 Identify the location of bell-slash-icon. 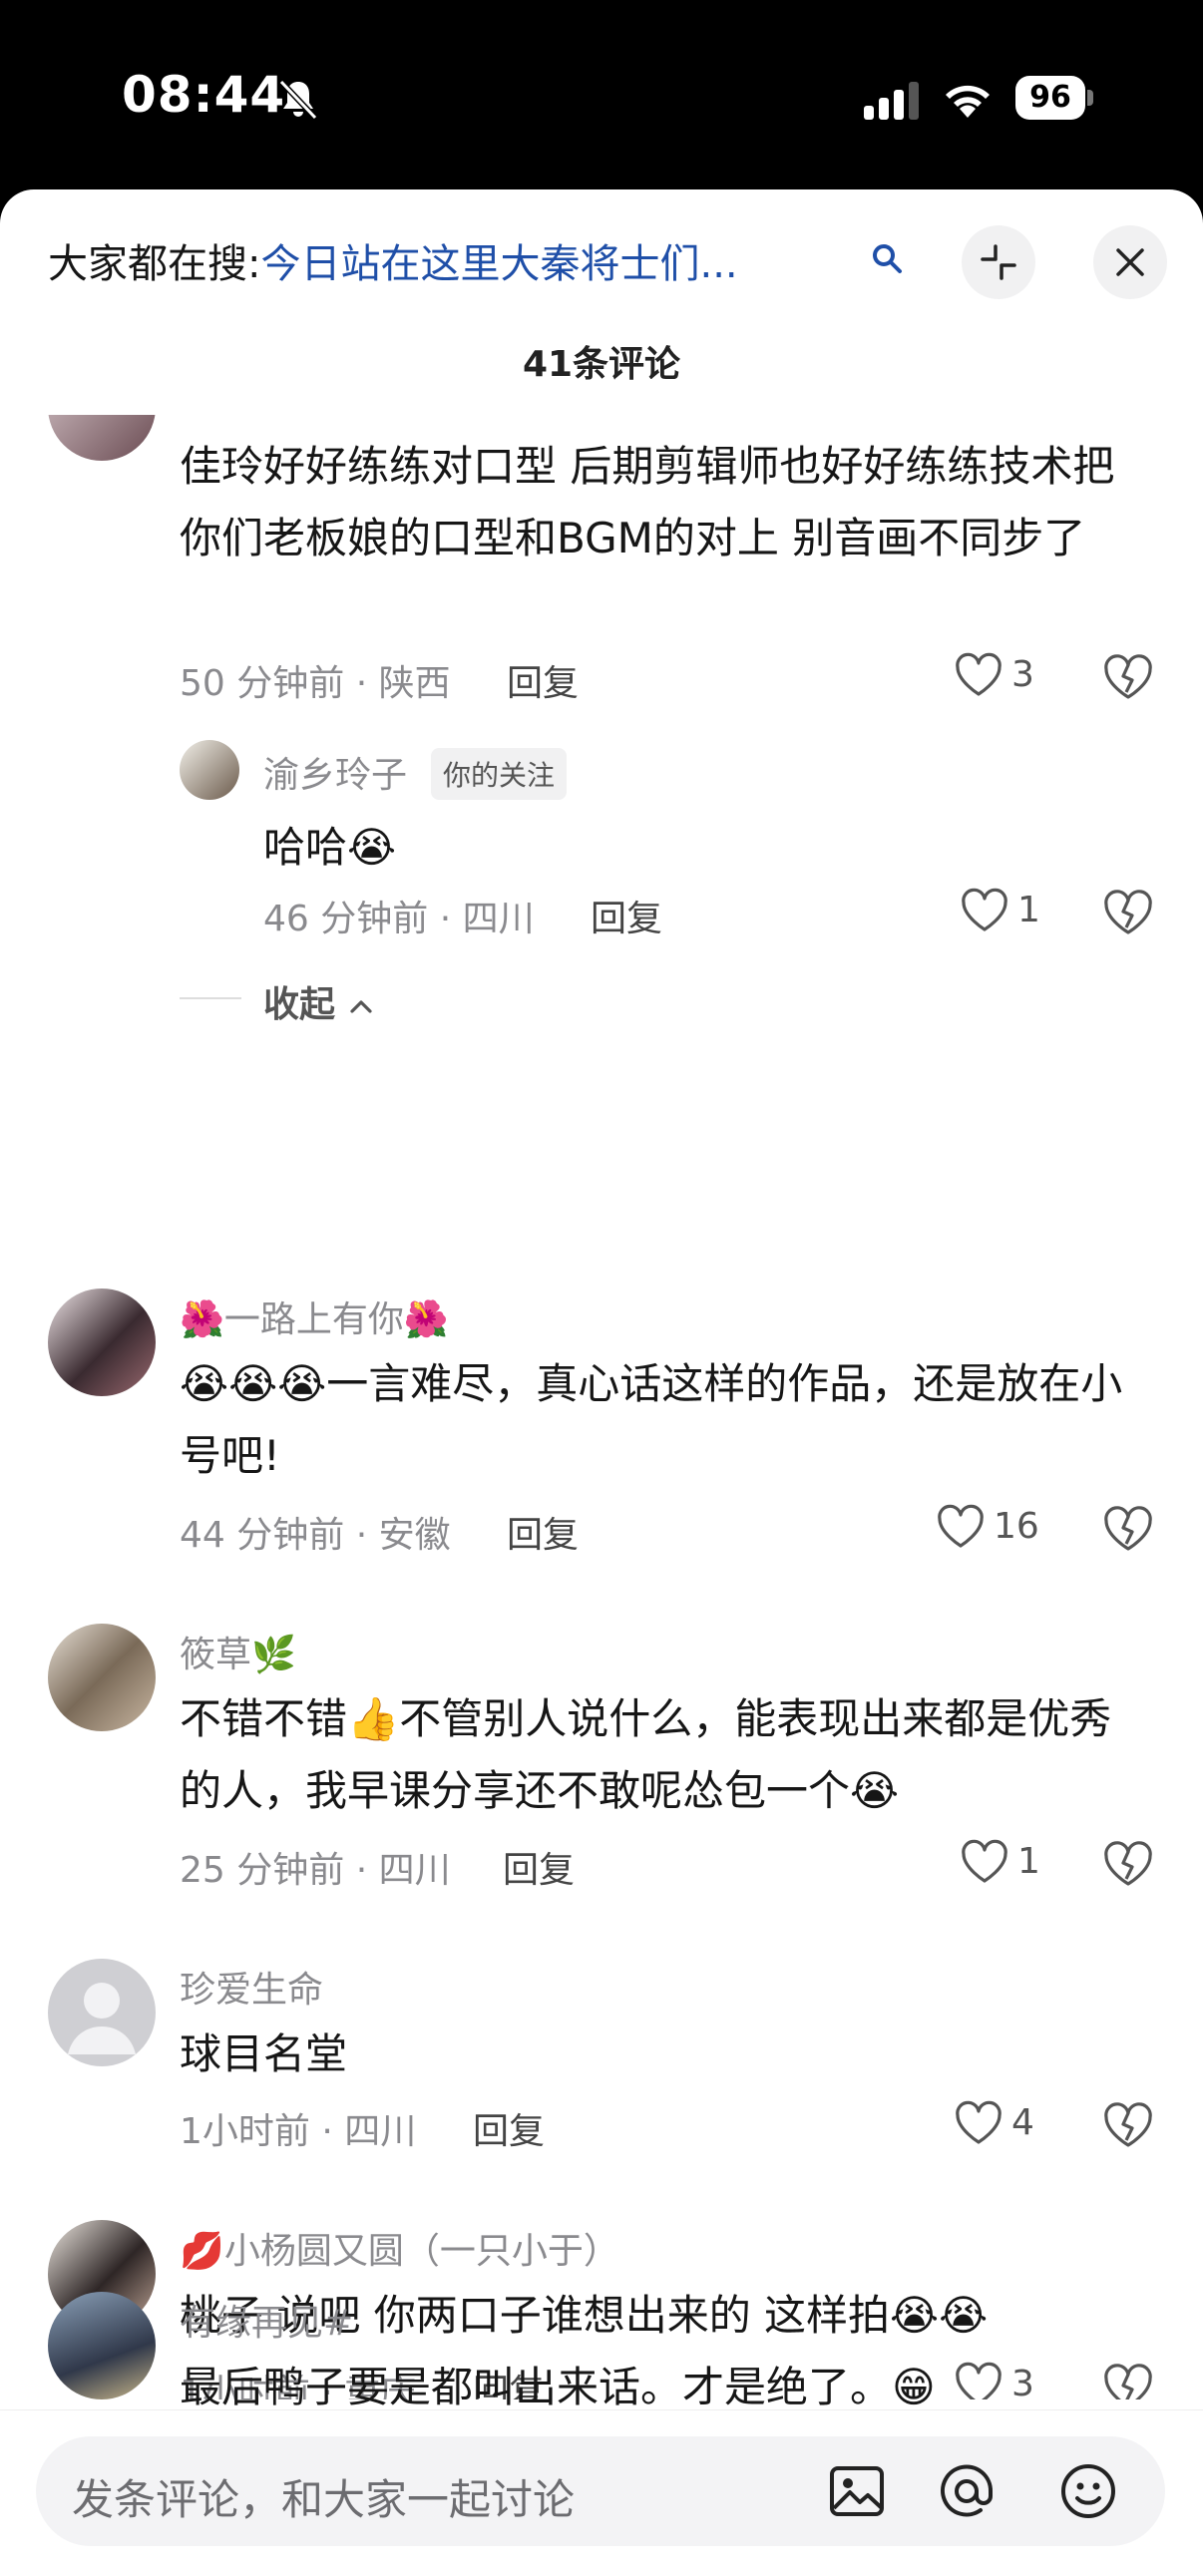
(298, 100).